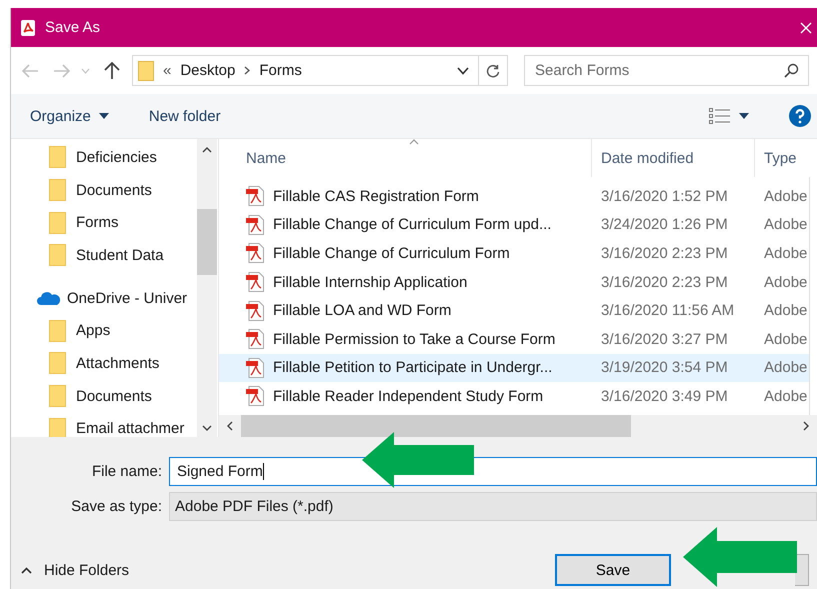 The width and height of the screenshot is (817, 589). What do you see at coordinates (806, 426) in the screenshot?
I see `scroll-right-icon` at bounding box center [806, 426].